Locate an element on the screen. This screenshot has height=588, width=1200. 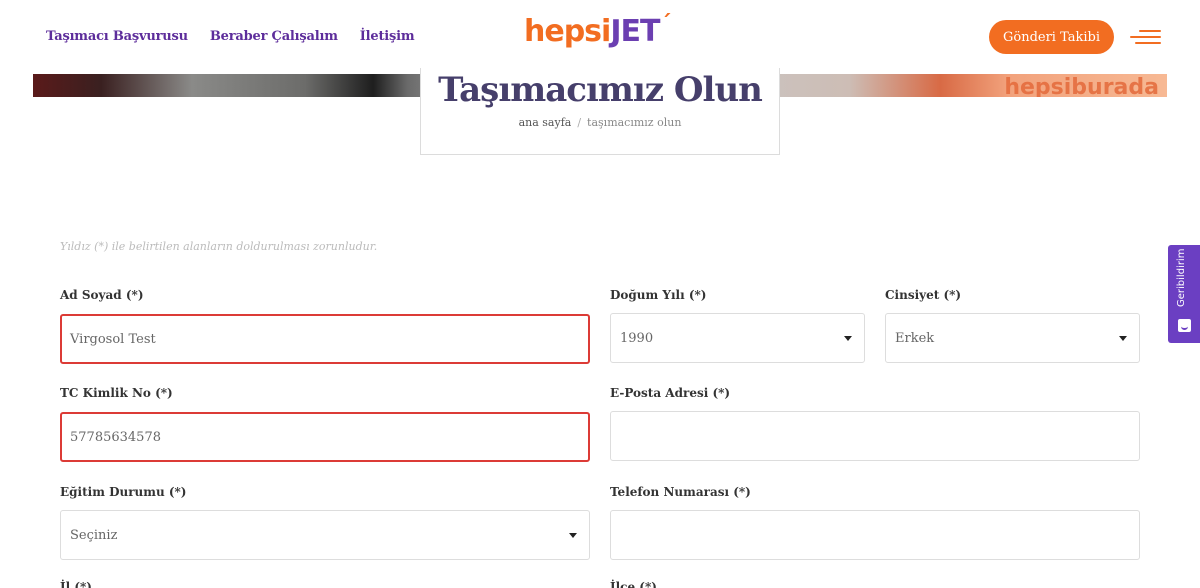
tc-label: TC Kimlik No (*) is located at coordinates (116, 393).